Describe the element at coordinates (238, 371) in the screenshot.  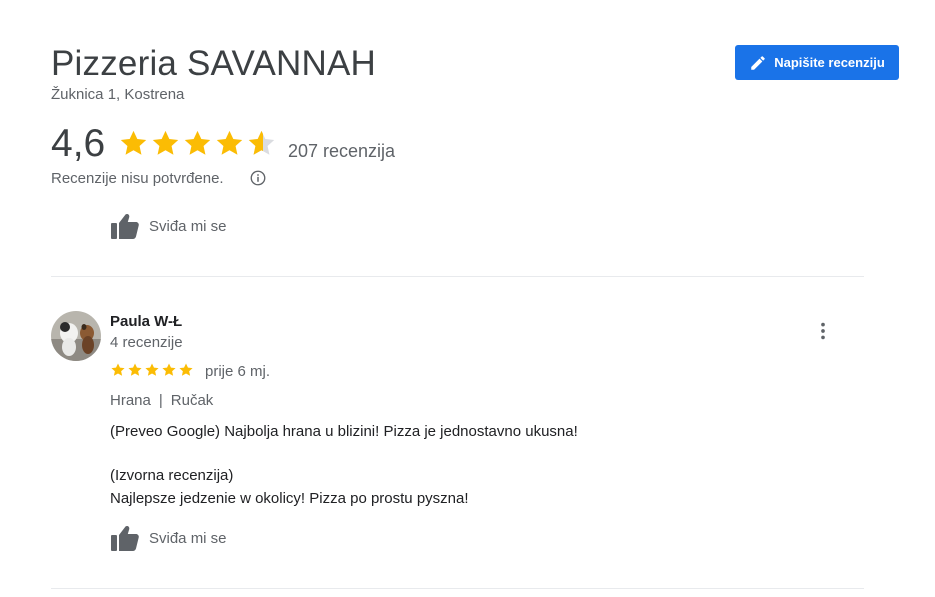
I see `review-time: prije 6 mj.` at that location.